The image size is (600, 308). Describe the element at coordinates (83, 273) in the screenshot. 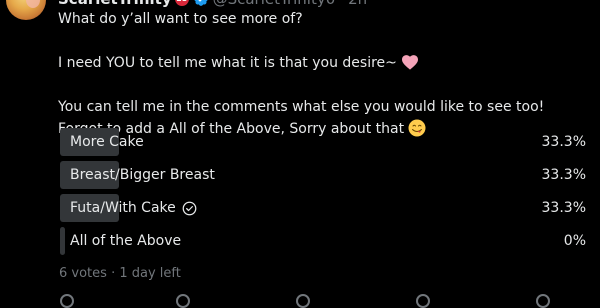

I see `vote-count: 6 votes` at that location.